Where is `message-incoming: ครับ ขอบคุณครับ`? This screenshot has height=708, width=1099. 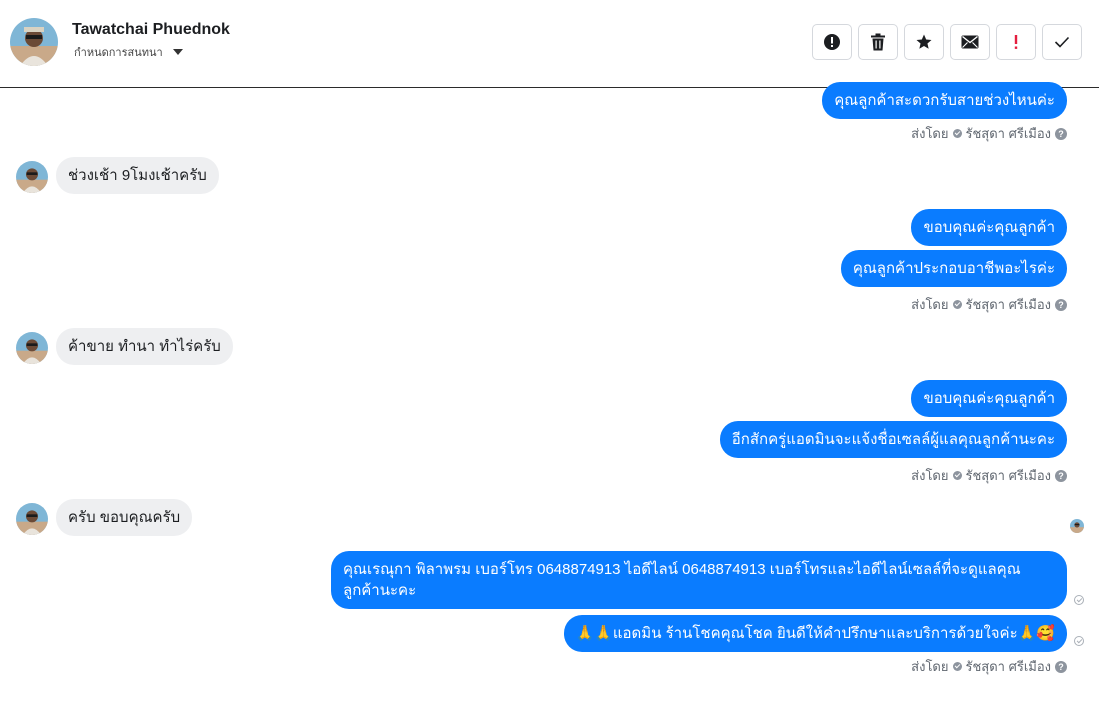 message-incoming: ครับ ขอบคุณครับ is located at coordinates (124, 517).